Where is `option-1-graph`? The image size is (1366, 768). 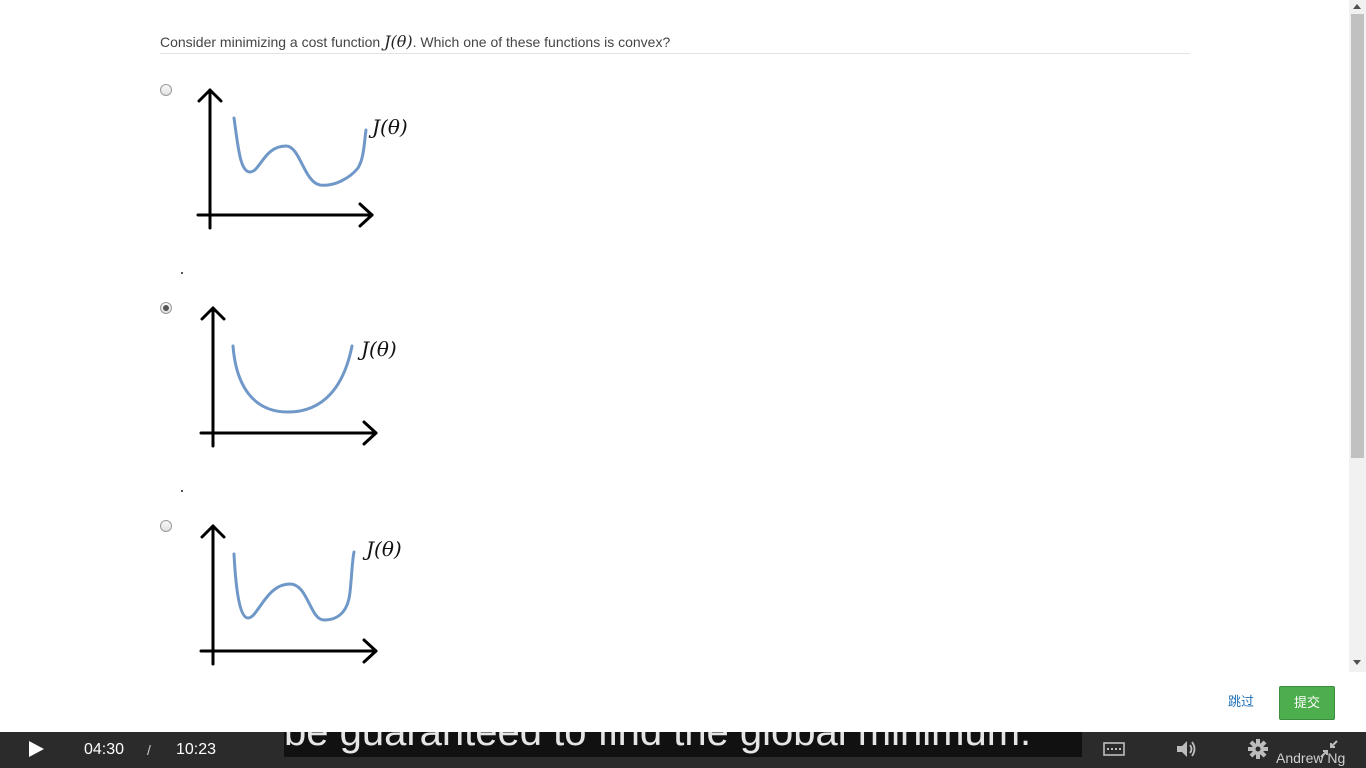 option-1-graph is located at coordinates (285, 159).